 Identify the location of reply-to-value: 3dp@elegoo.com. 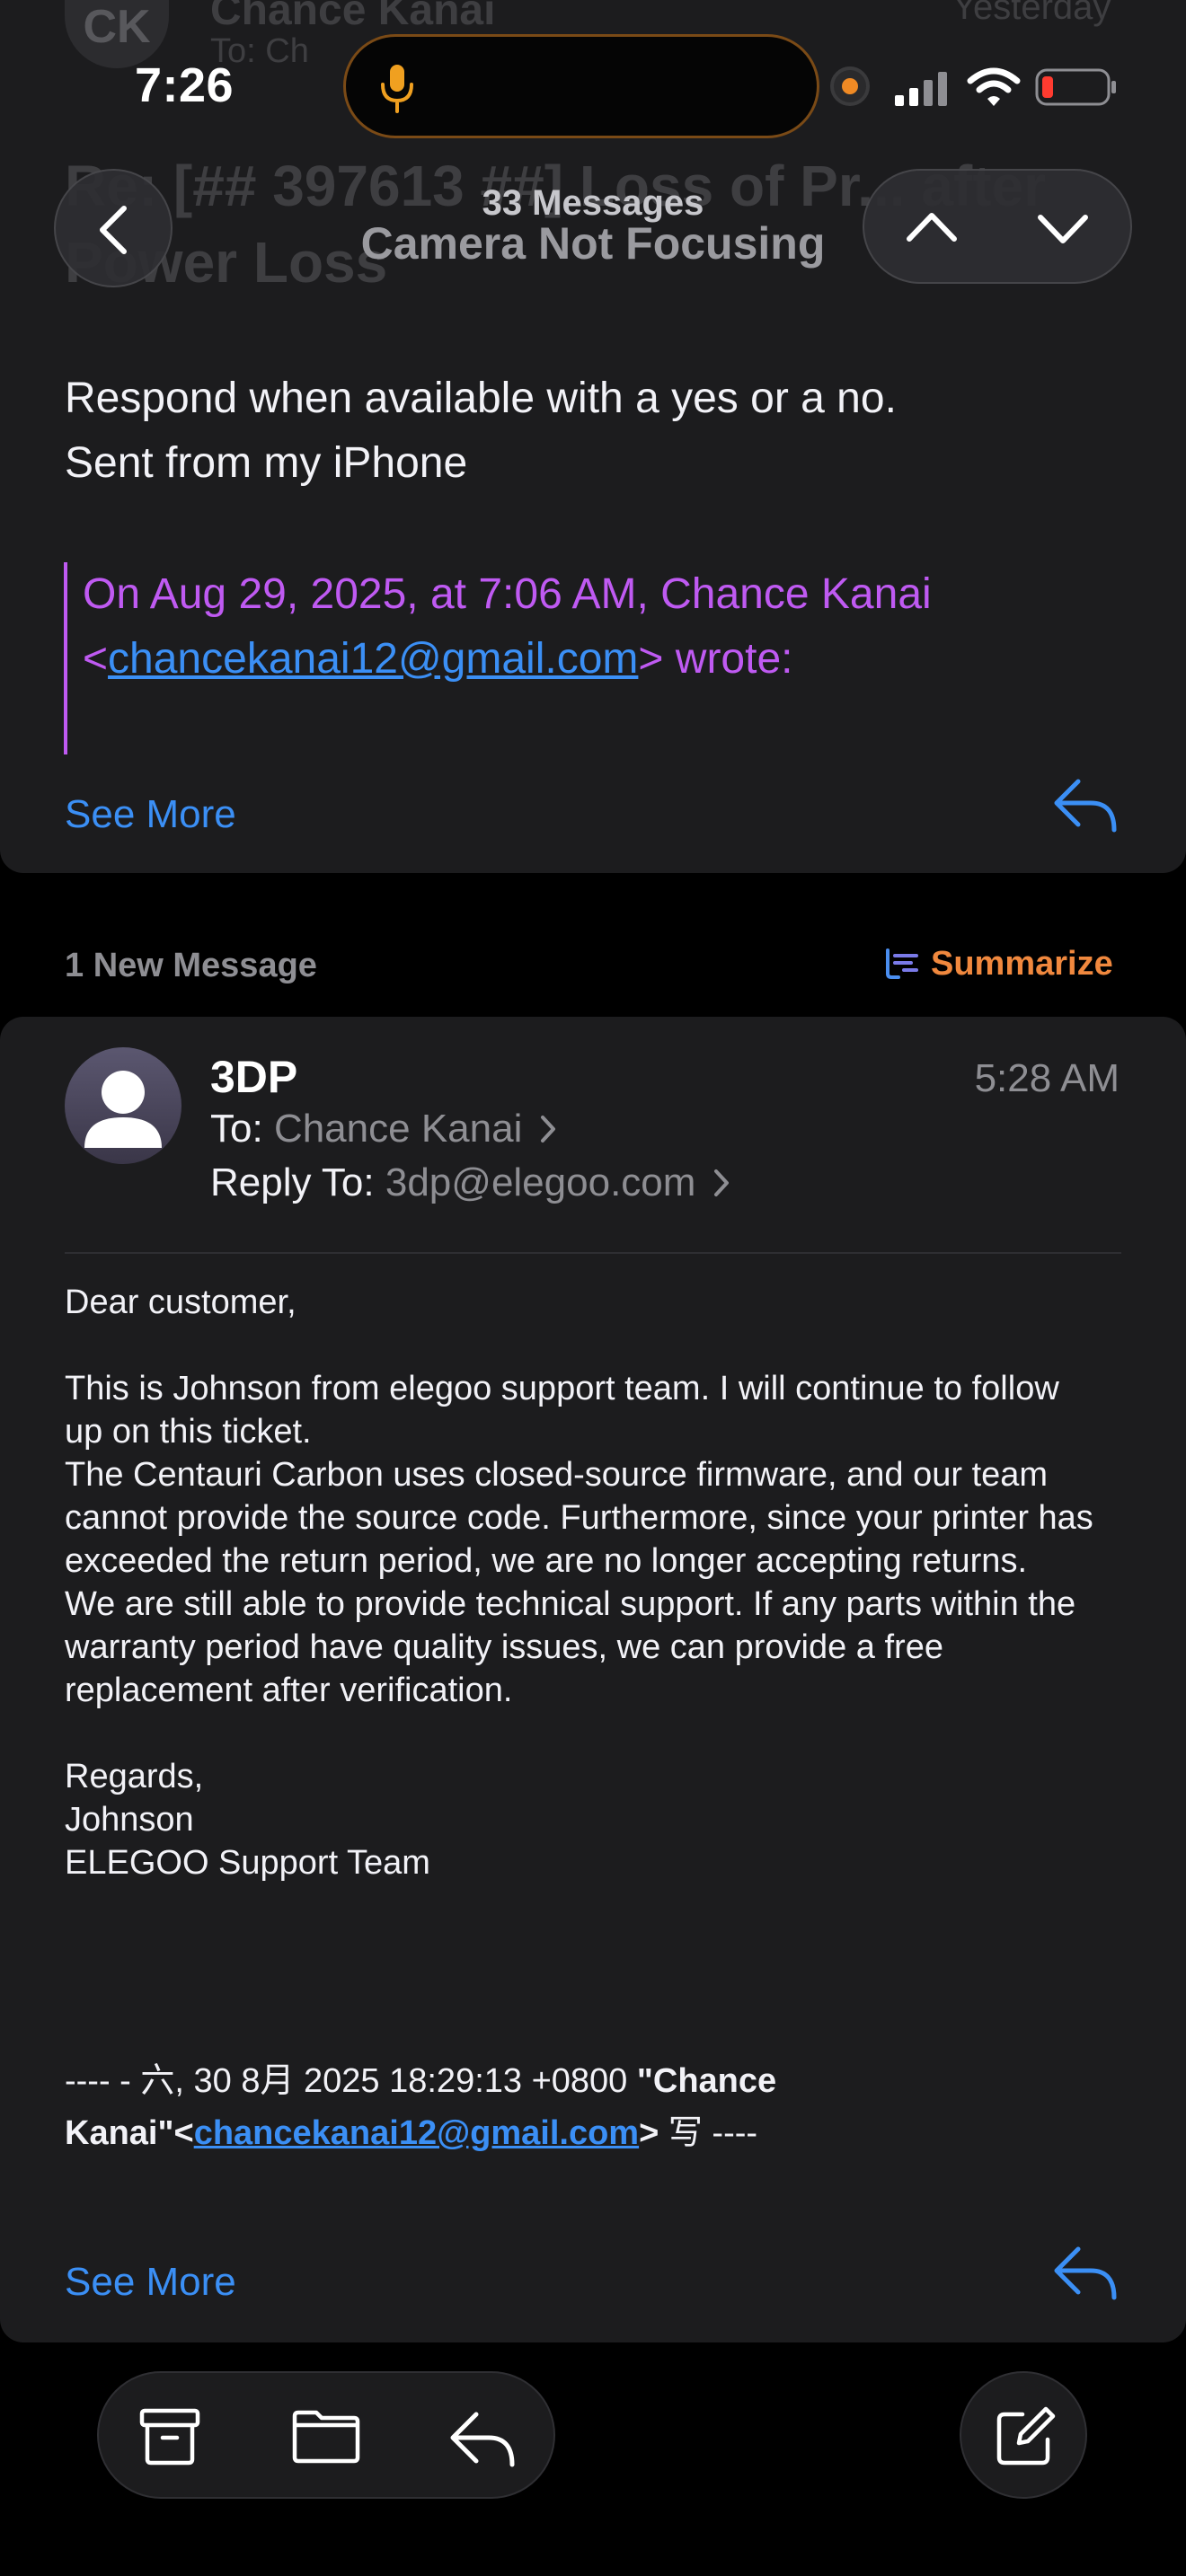
(540, 1182).